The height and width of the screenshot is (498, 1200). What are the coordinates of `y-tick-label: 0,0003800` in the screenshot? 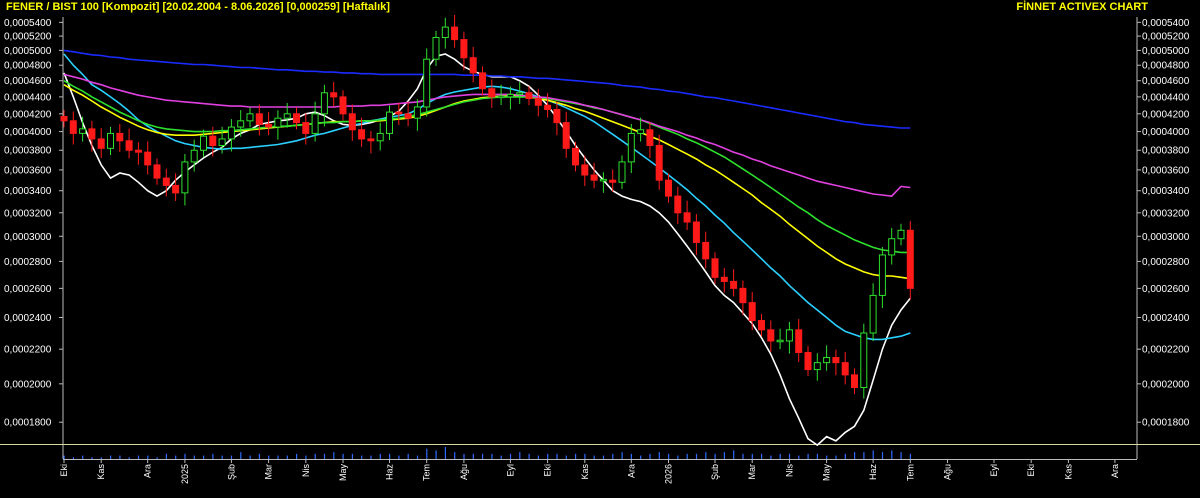 It's located at (1166, 151).